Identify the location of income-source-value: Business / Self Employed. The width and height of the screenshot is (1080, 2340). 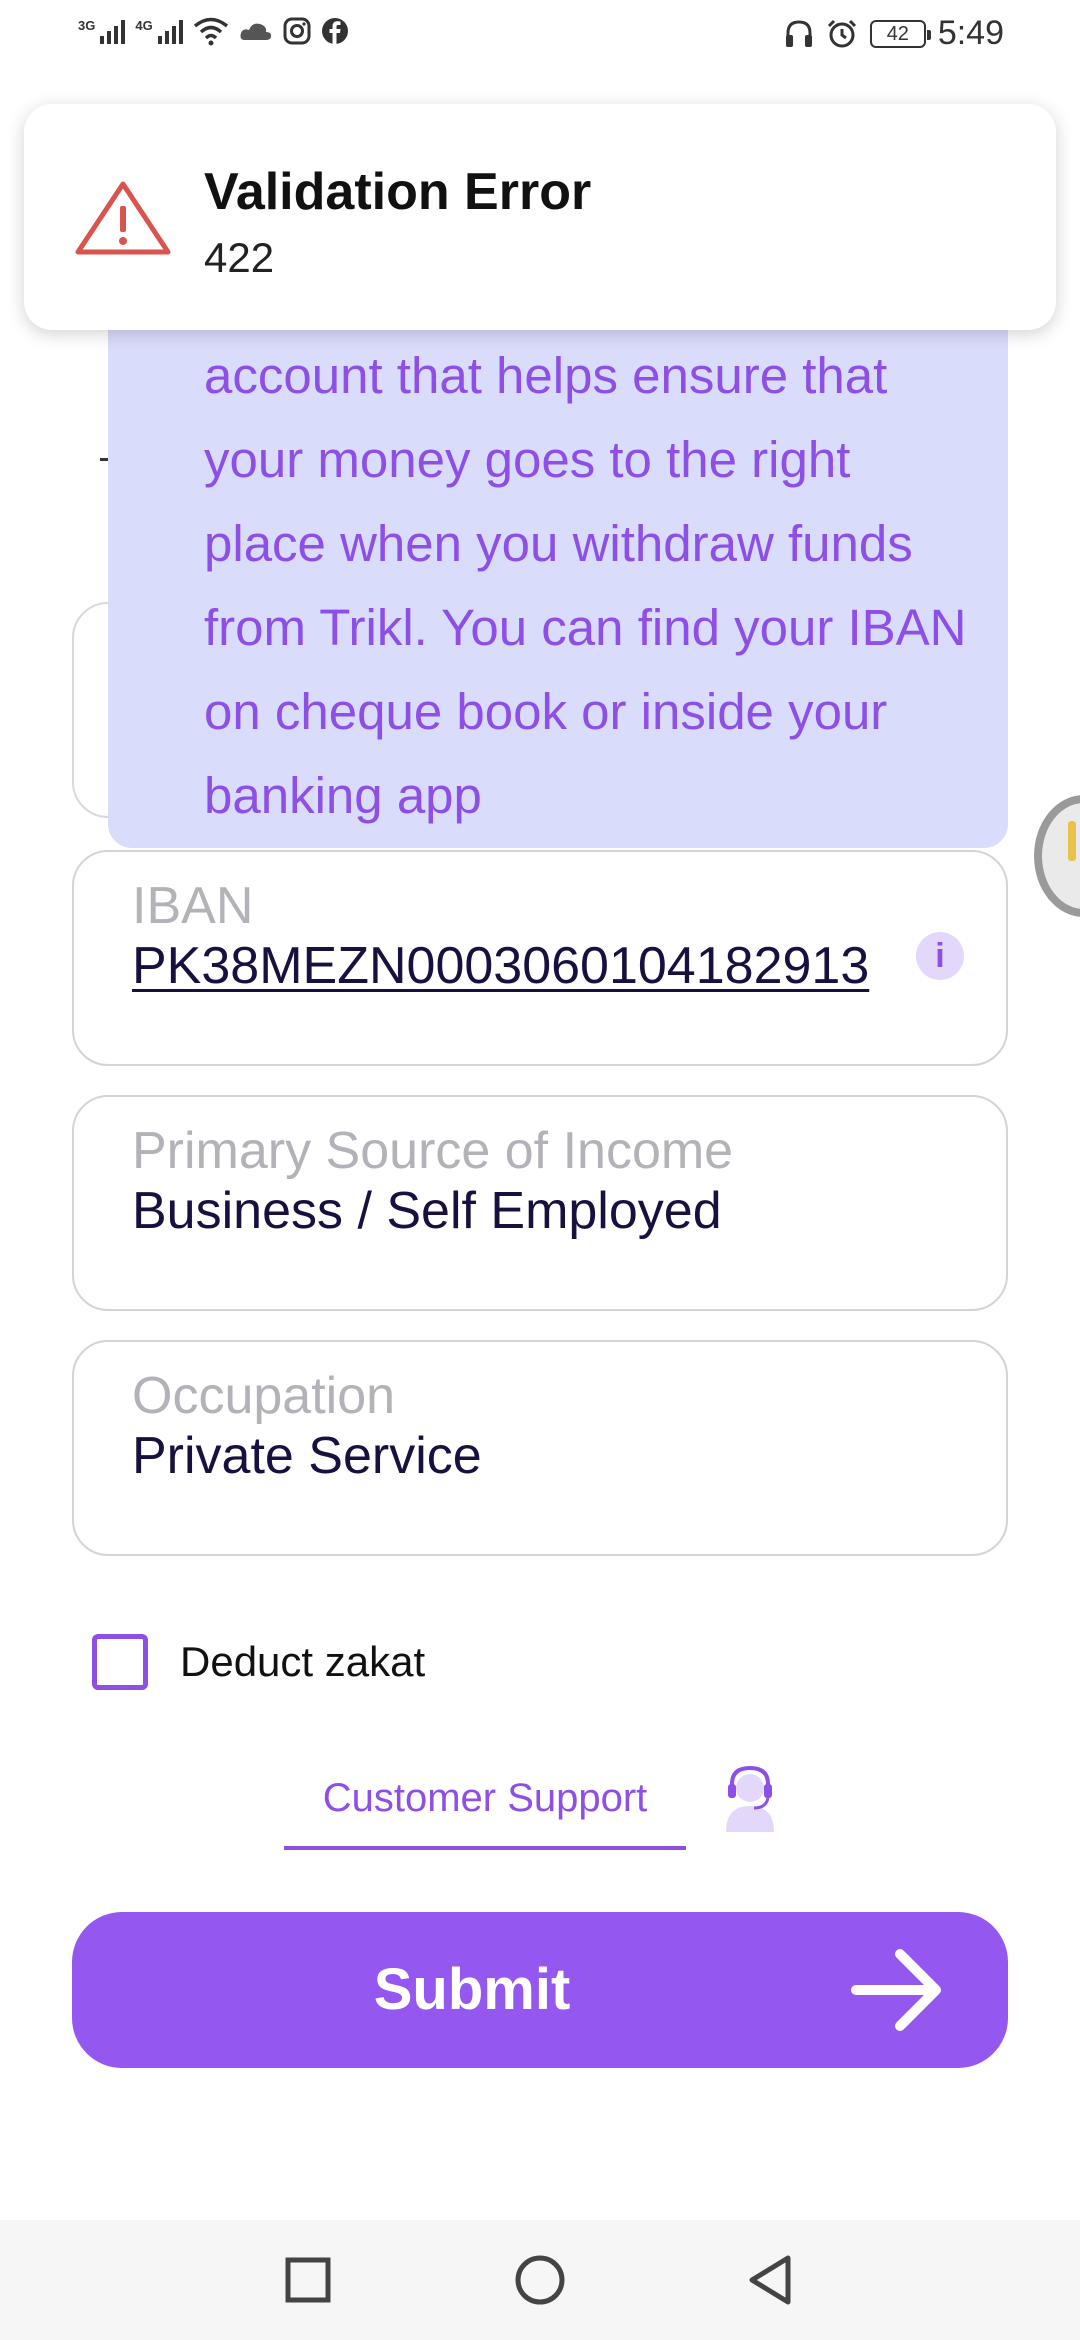
(427, 1211).